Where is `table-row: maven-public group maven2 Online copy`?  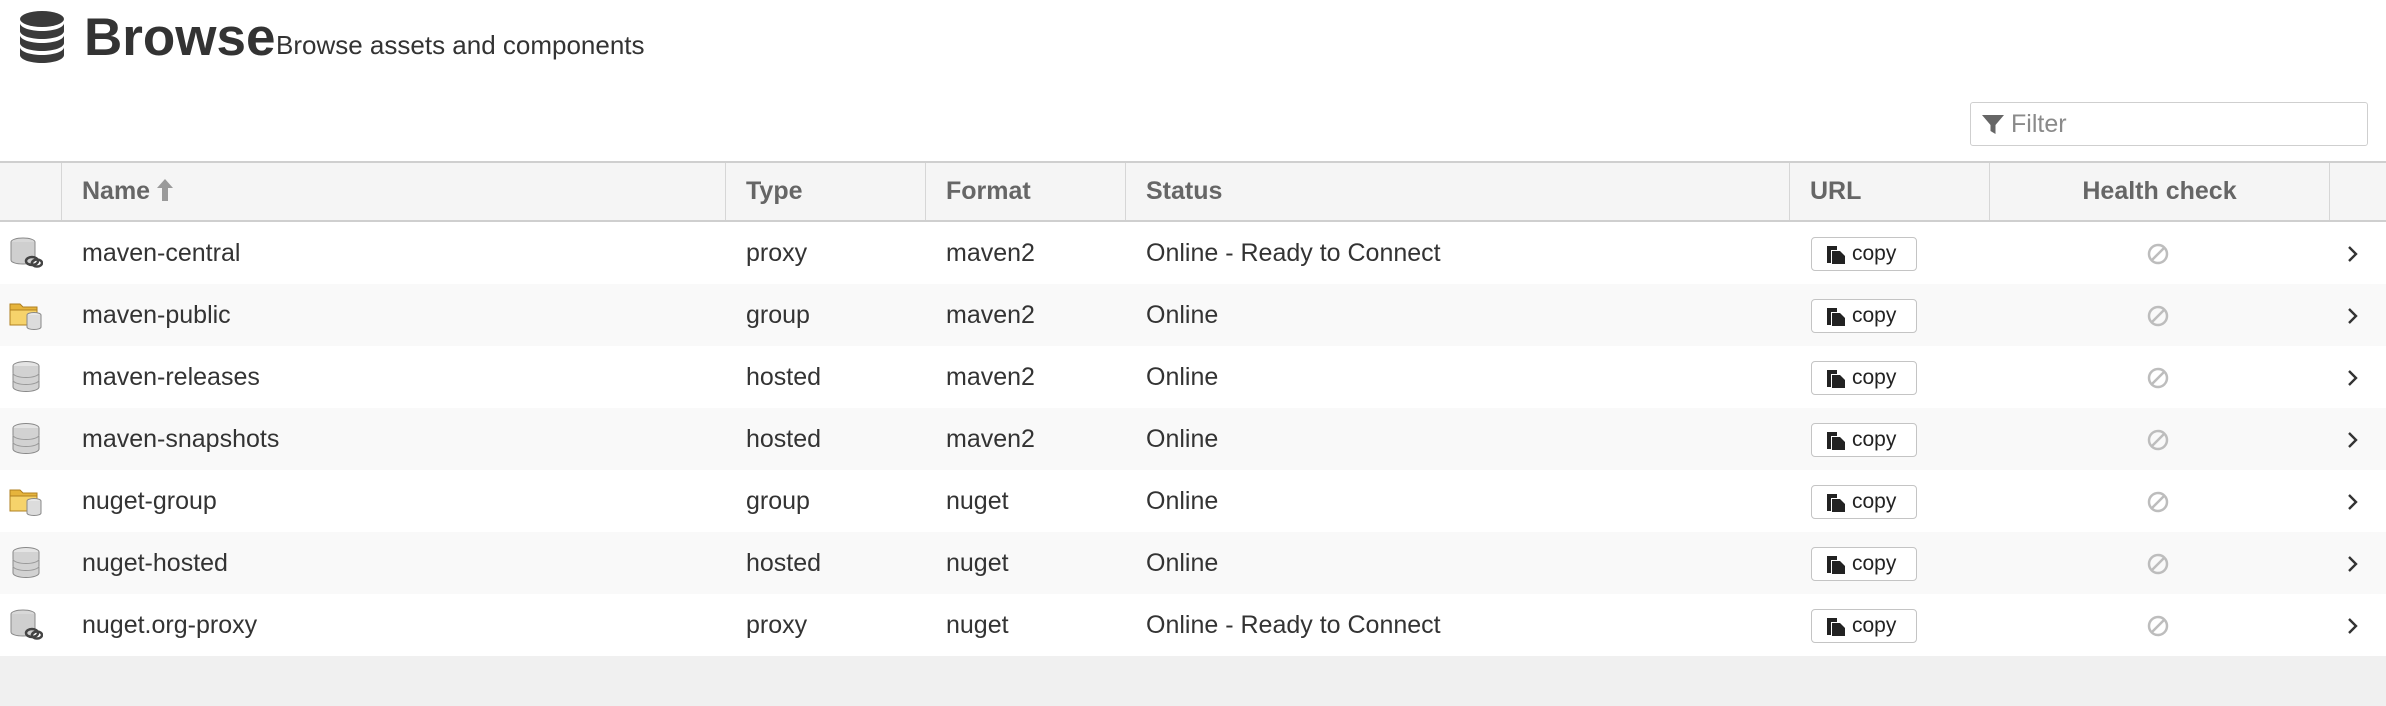
table-row: maven-public group maven2 Online copy is located at coordinates (1193, 315).